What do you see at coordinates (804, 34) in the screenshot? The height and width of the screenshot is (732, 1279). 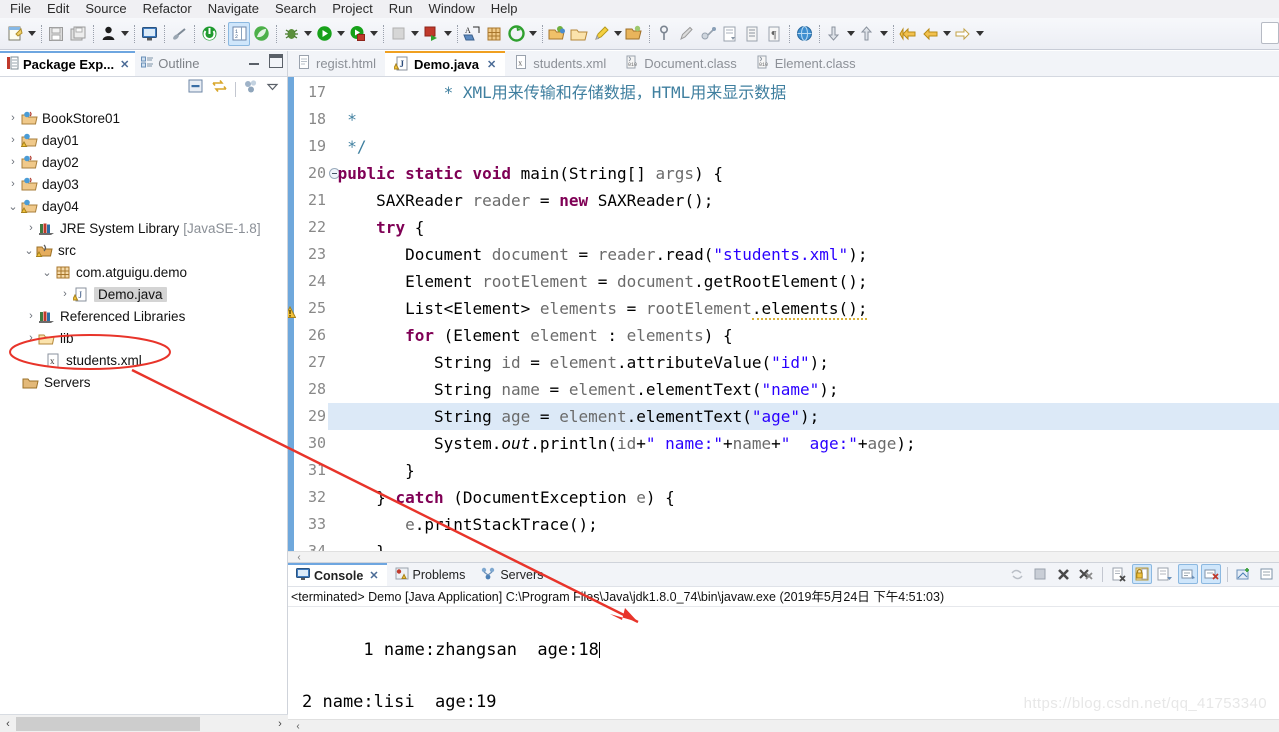 I see `web-browser-icon` at bounding box center [804, 34].